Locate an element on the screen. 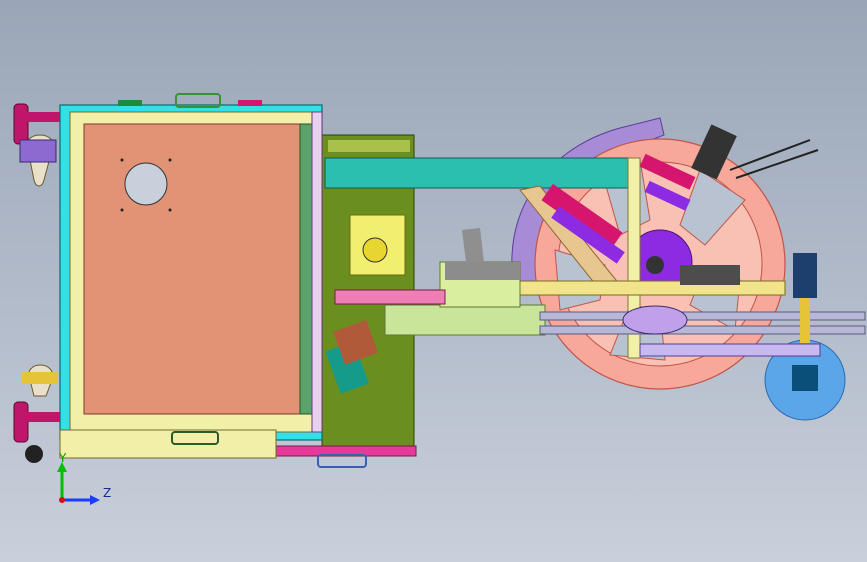 The width and height of the screenshot is (867, 562). belt-pulley is located at coordinates (655, 320).